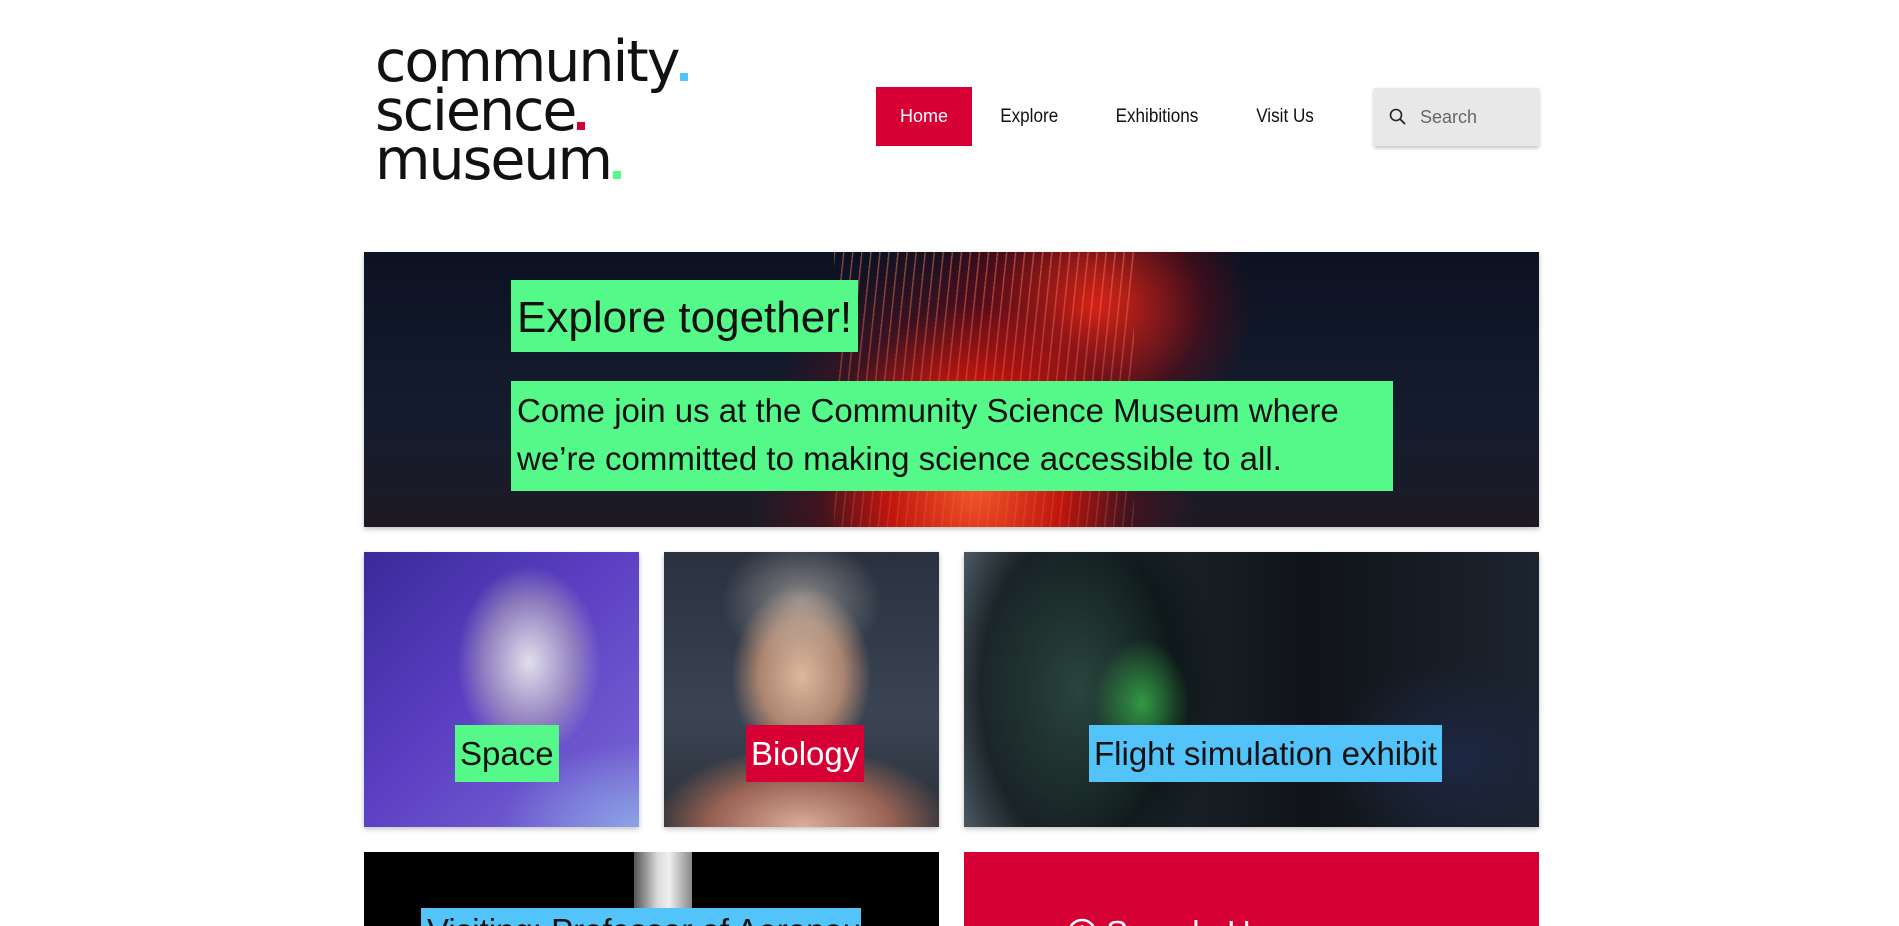 This screenshot has height=926, width=1899. Describe the element at coordinates (1398, 117) in the screenshot. I see `search-icon` at that location.